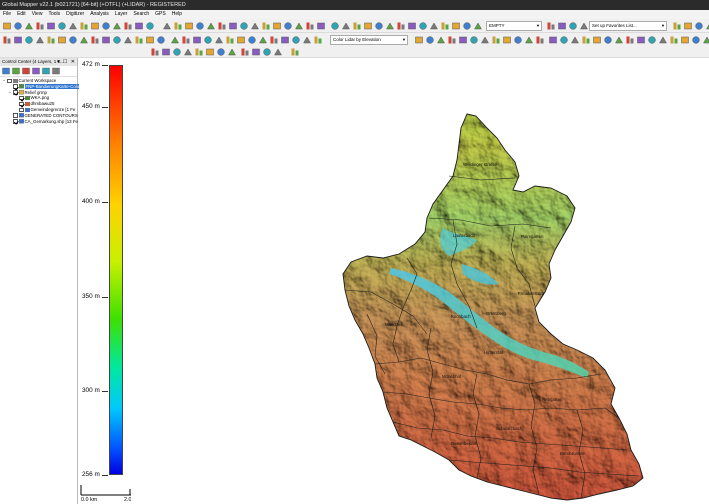  I want to click on panel-window-buttons: ▾ ☐ ✕, so click(66, 62).